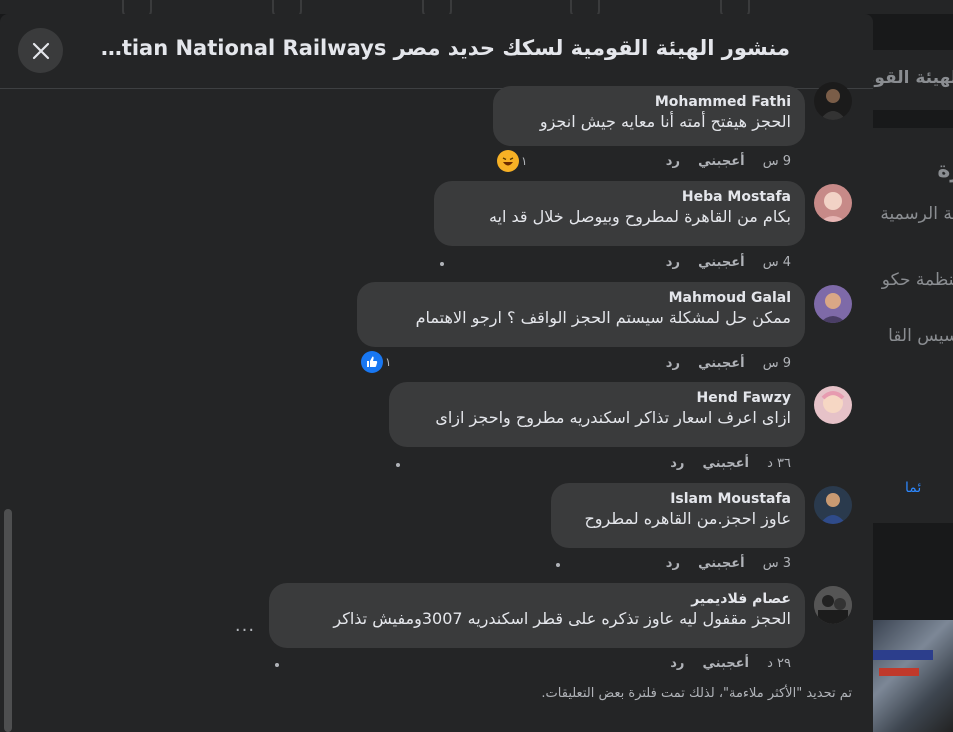 This screenshot has width=953, height=732. I want to click on comment-author: Hend Fawzy, so click(597, 398).